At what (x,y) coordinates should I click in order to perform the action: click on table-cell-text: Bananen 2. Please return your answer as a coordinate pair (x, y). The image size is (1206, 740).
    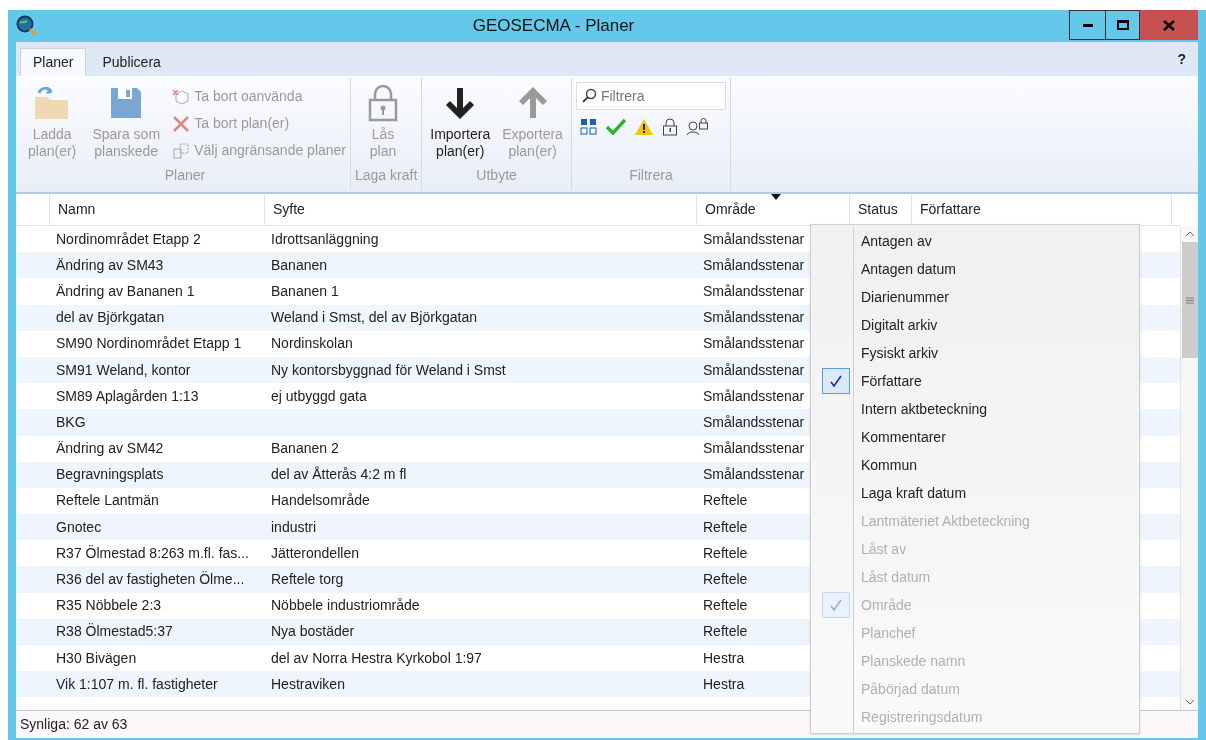
    Looking at the image, I should click on (305, 449).